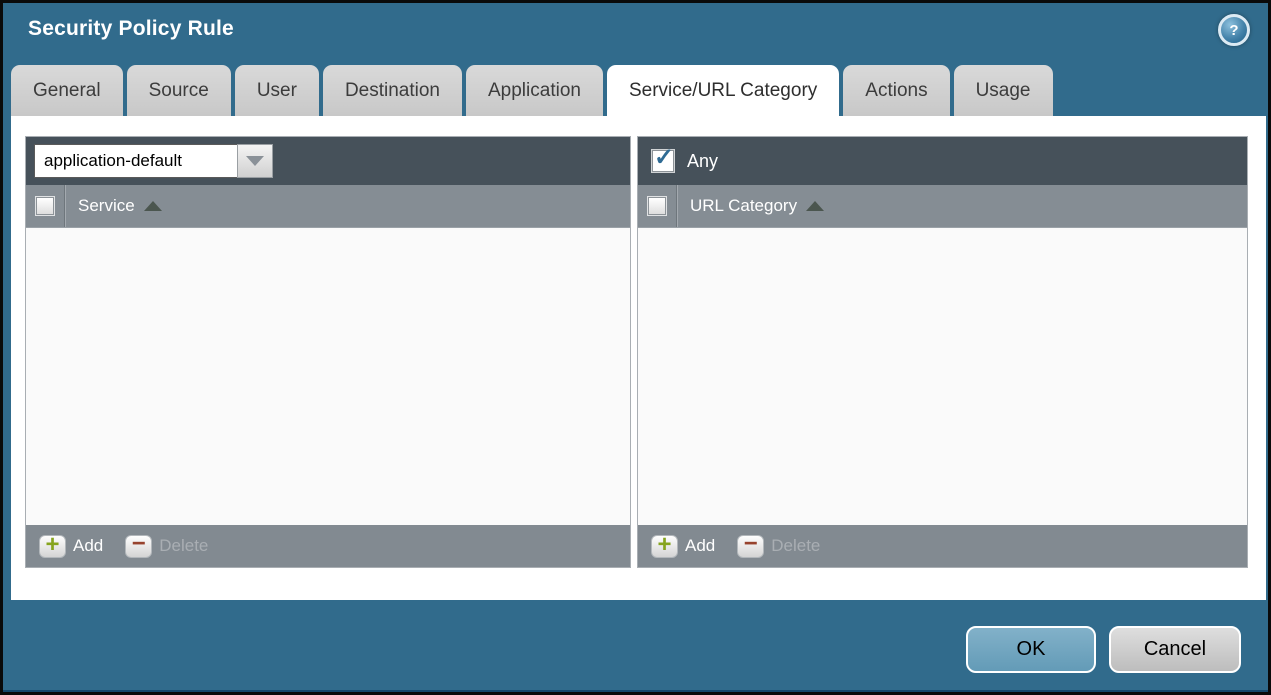 The width and height of the screenshot is (1271, 695). What do you see at coordinates (88, 546) in the screenshot?
I see `service-add-button: Add` at bounding box center [88, 546].